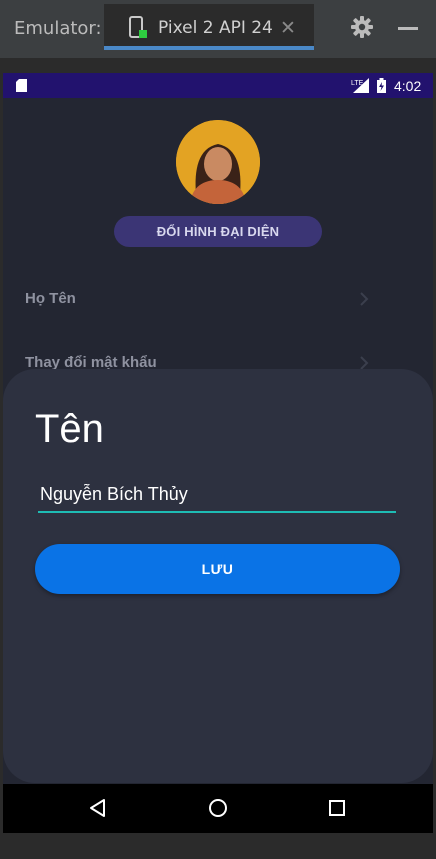 This screenshot has width=436, height=859. I want to click on svg-text: LTE, so click(357, 83).